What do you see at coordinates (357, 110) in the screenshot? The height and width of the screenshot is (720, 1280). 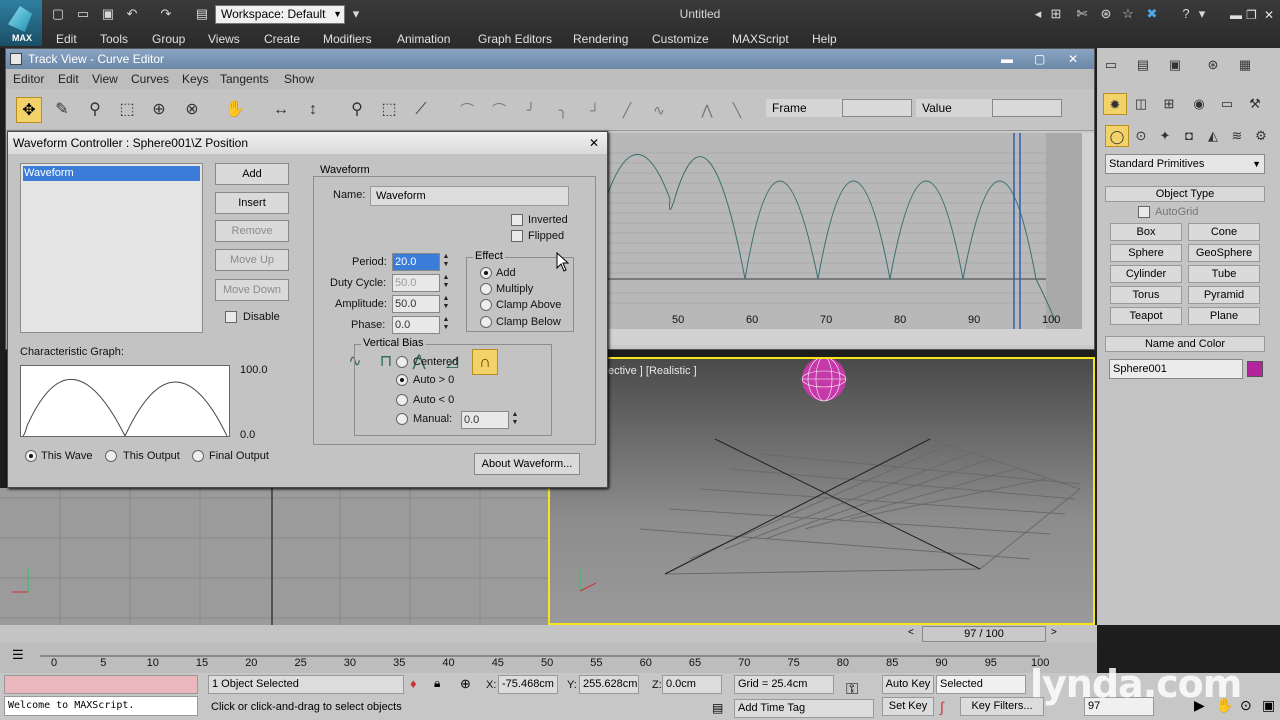 I see `zoom-icon: ⚲` at bounding box center [357, 110].